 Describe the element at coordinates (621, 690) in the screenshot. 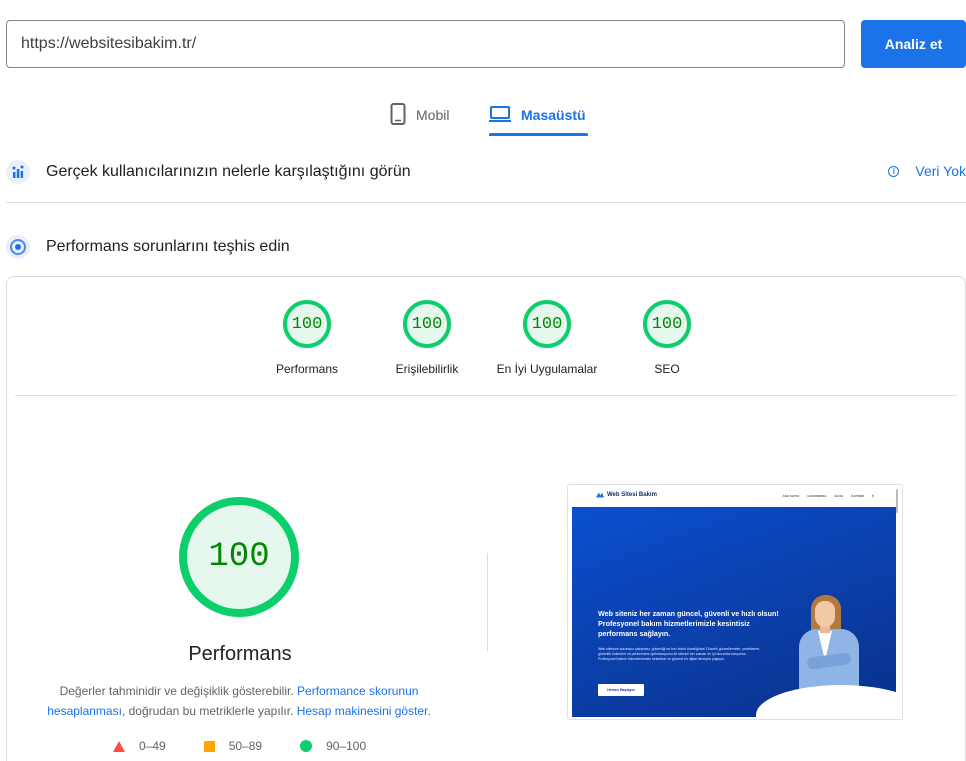

I see `screenshot-cta: Hemen Başlayın` at that location.